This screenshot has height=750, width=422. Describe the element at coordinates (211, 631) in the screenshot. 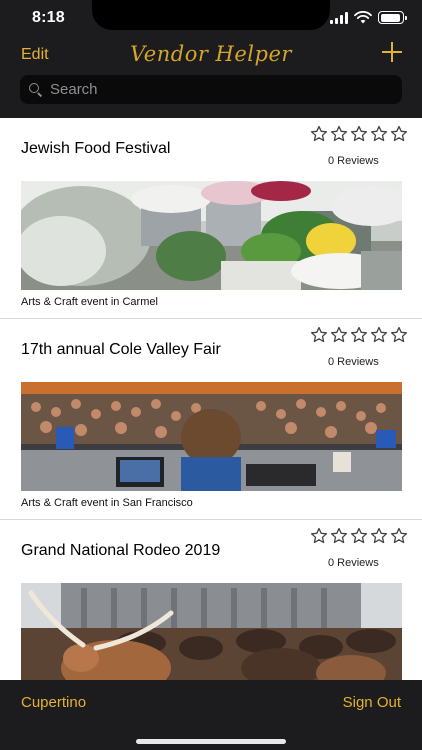

I see `cattle-rodeo-photo` at that location.